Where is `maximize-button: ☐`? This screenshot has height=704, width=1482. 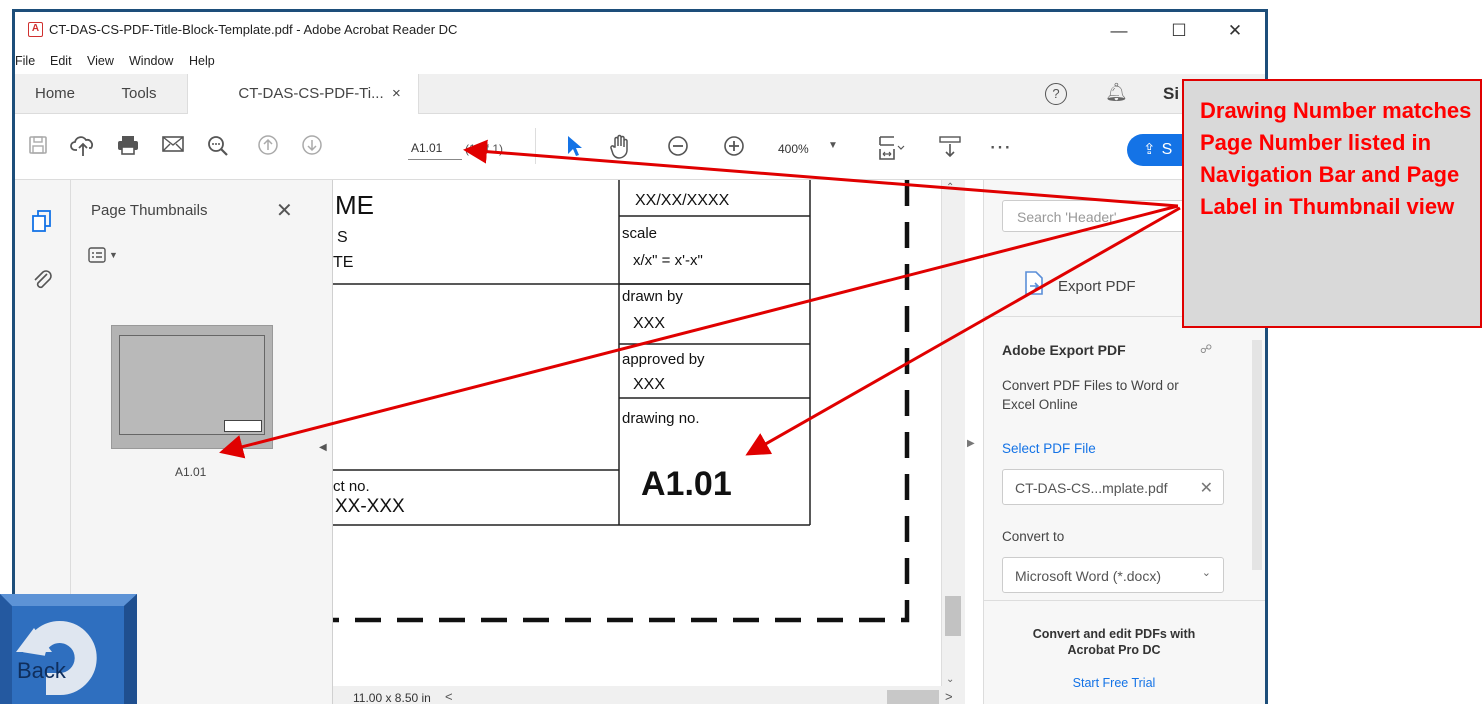 maximize-button: ☐ is located at coordinates (1179, 31).